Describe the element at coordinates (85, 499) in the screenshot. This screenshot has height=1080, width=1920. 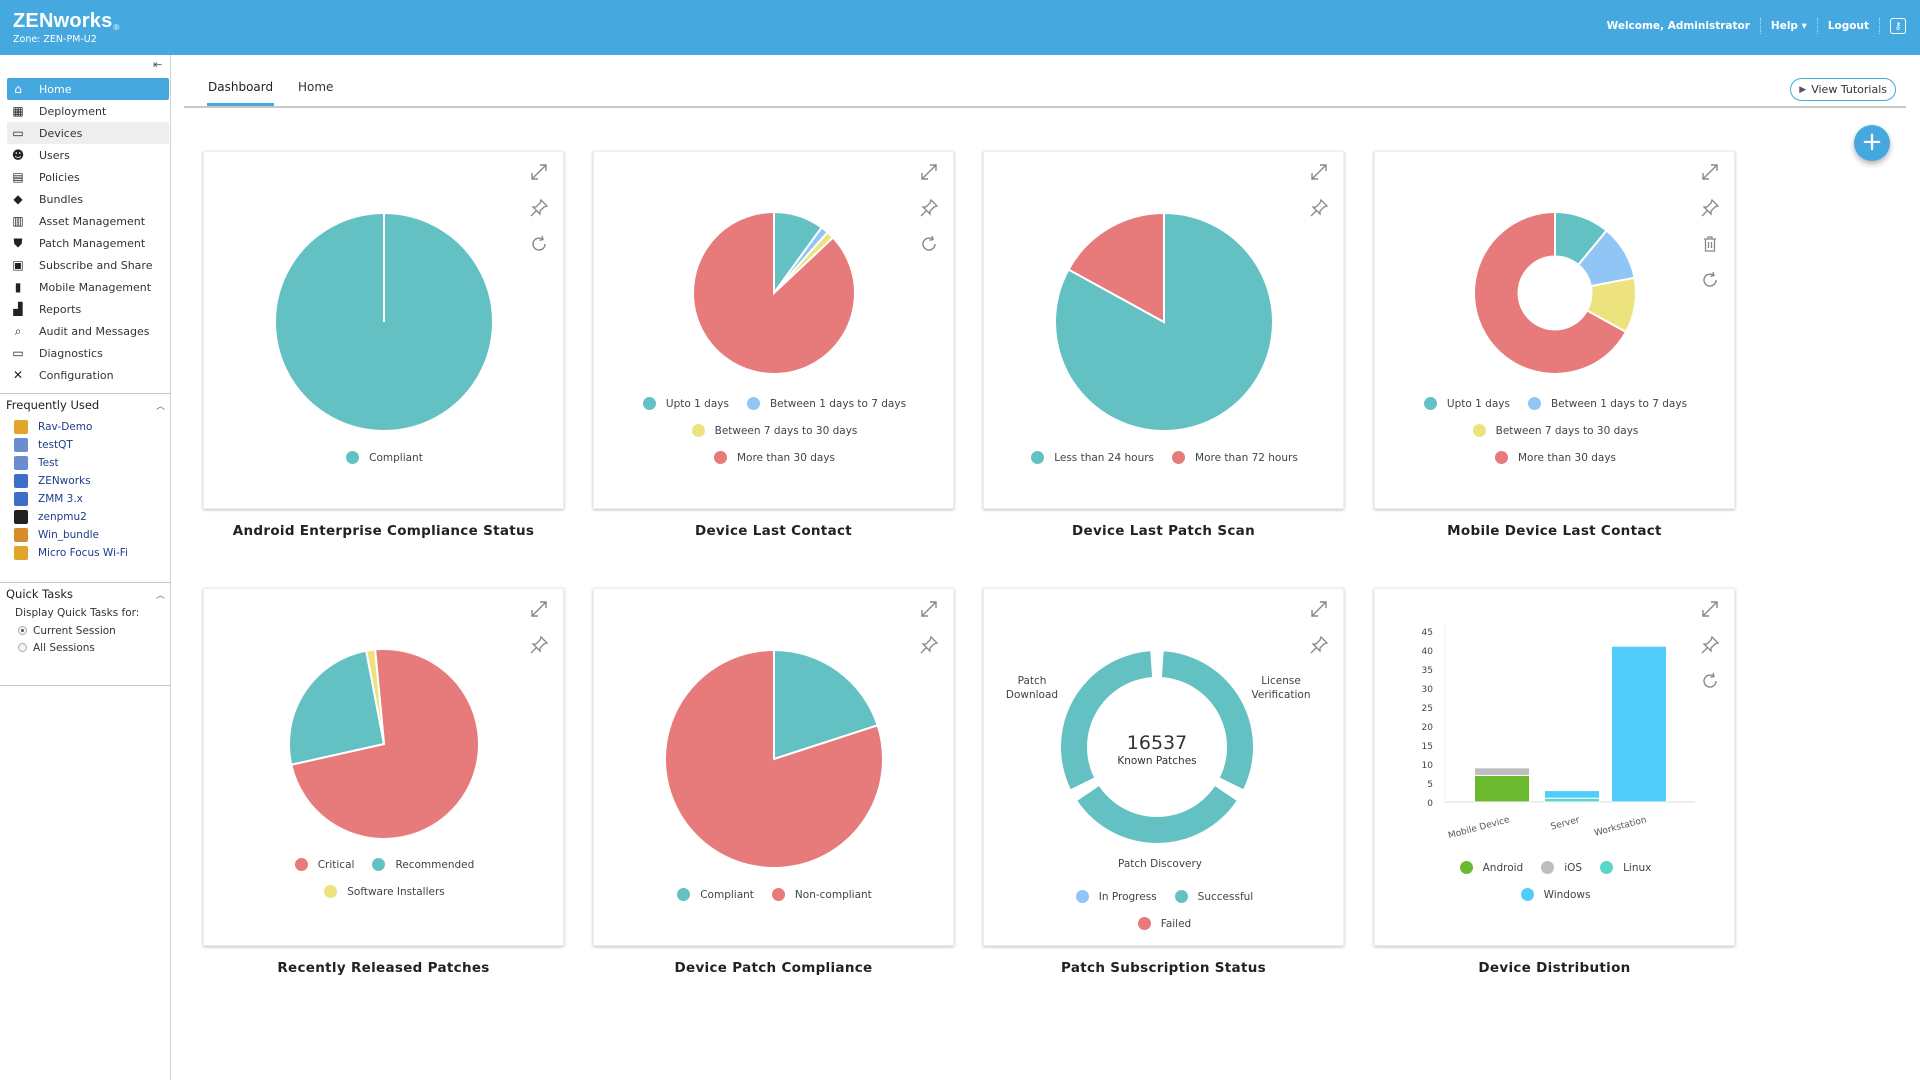
I see `frequently-used-item: ZMM 3.x` at that location.